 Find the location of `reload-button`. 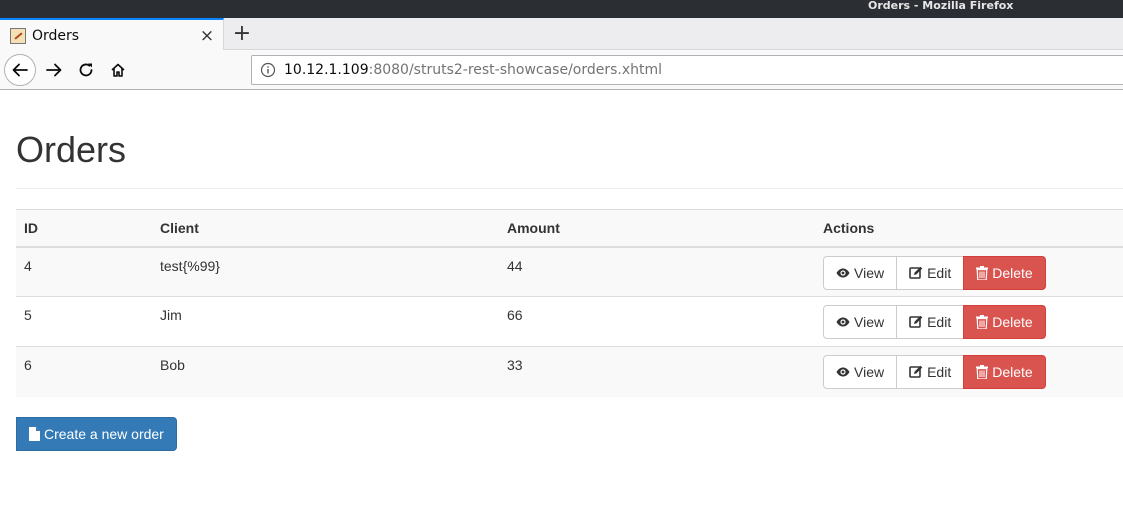

reload-button is located at coordinates (86, 70).